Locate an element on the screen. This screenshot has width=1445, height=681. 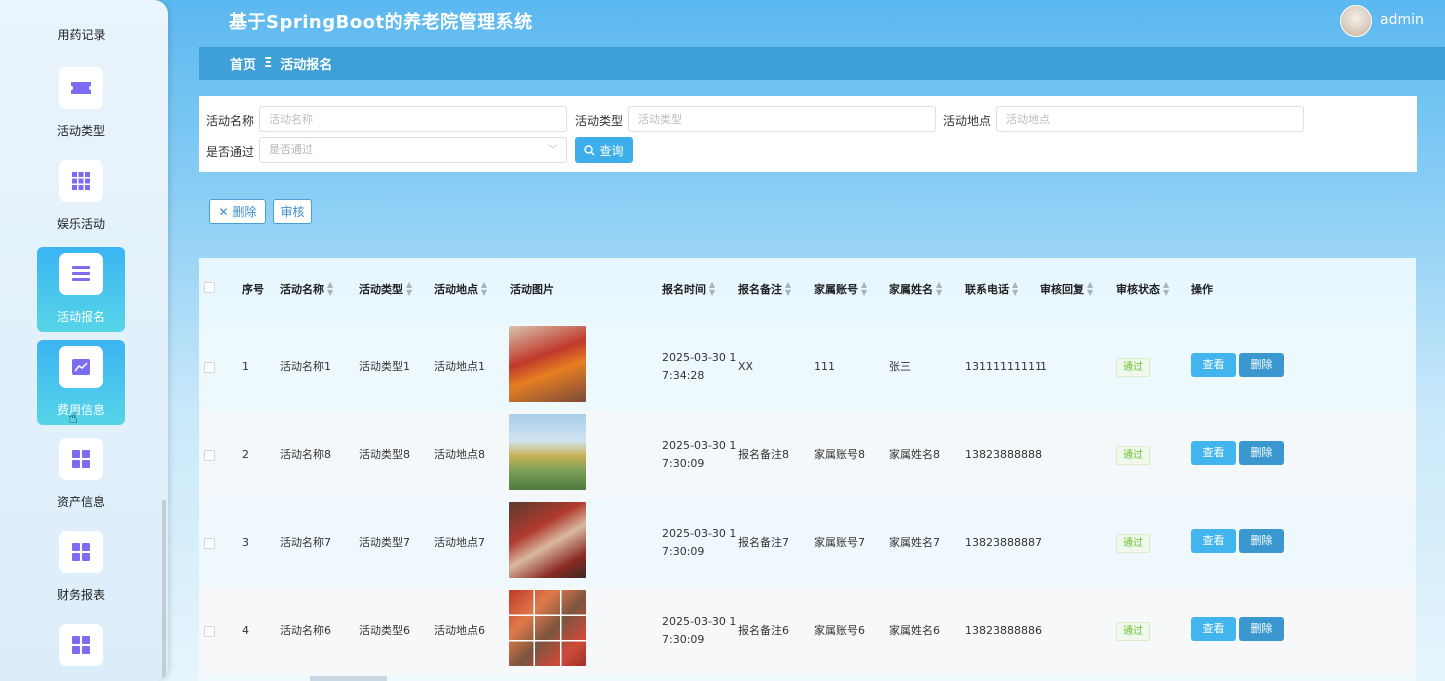
close-icon: ✕ is located at coordinates (223, 211).